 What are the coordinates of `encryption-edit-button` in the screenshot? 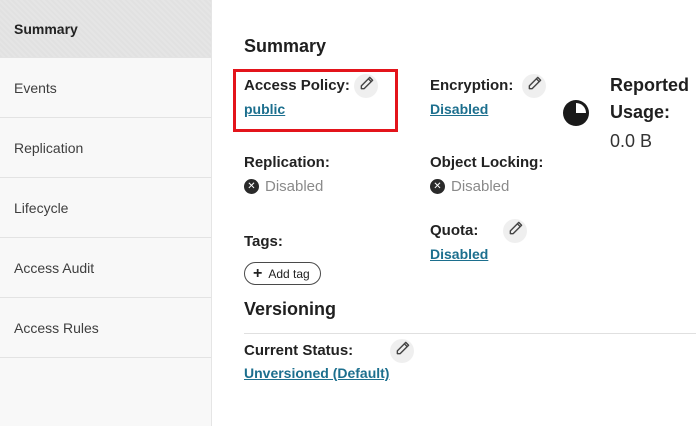 It's located at (534, 86).